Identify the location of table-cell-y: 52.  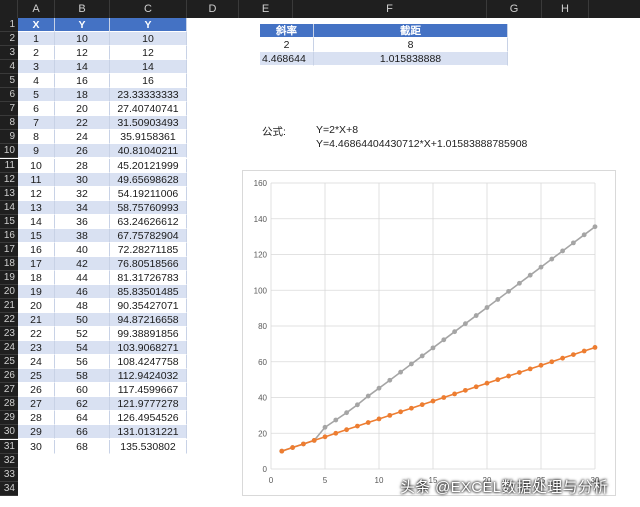
(82, 334).